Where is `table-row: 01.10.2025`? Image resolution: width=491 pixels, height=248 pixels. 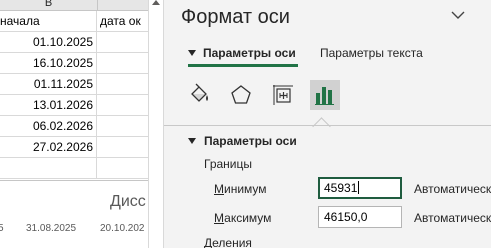
table-row: 01.10.2025 is located at coordinates (74, 42).